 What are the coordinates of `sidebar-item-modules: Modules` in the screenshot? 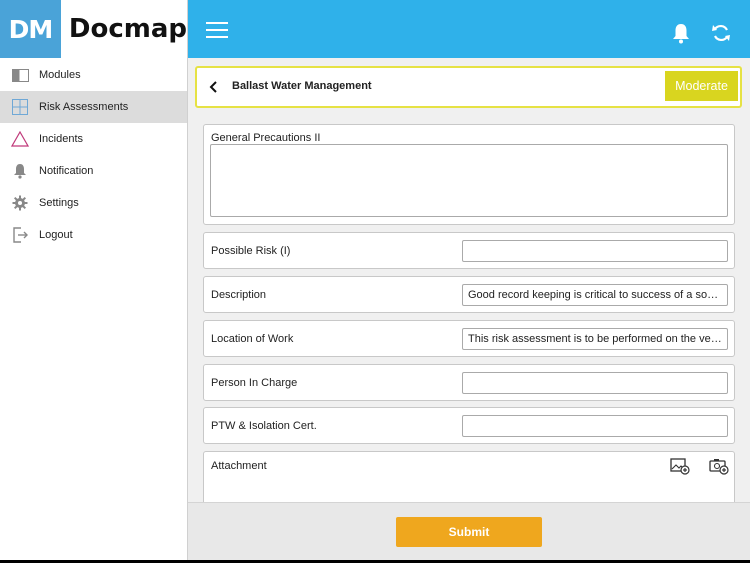 It's located at (93, 75).